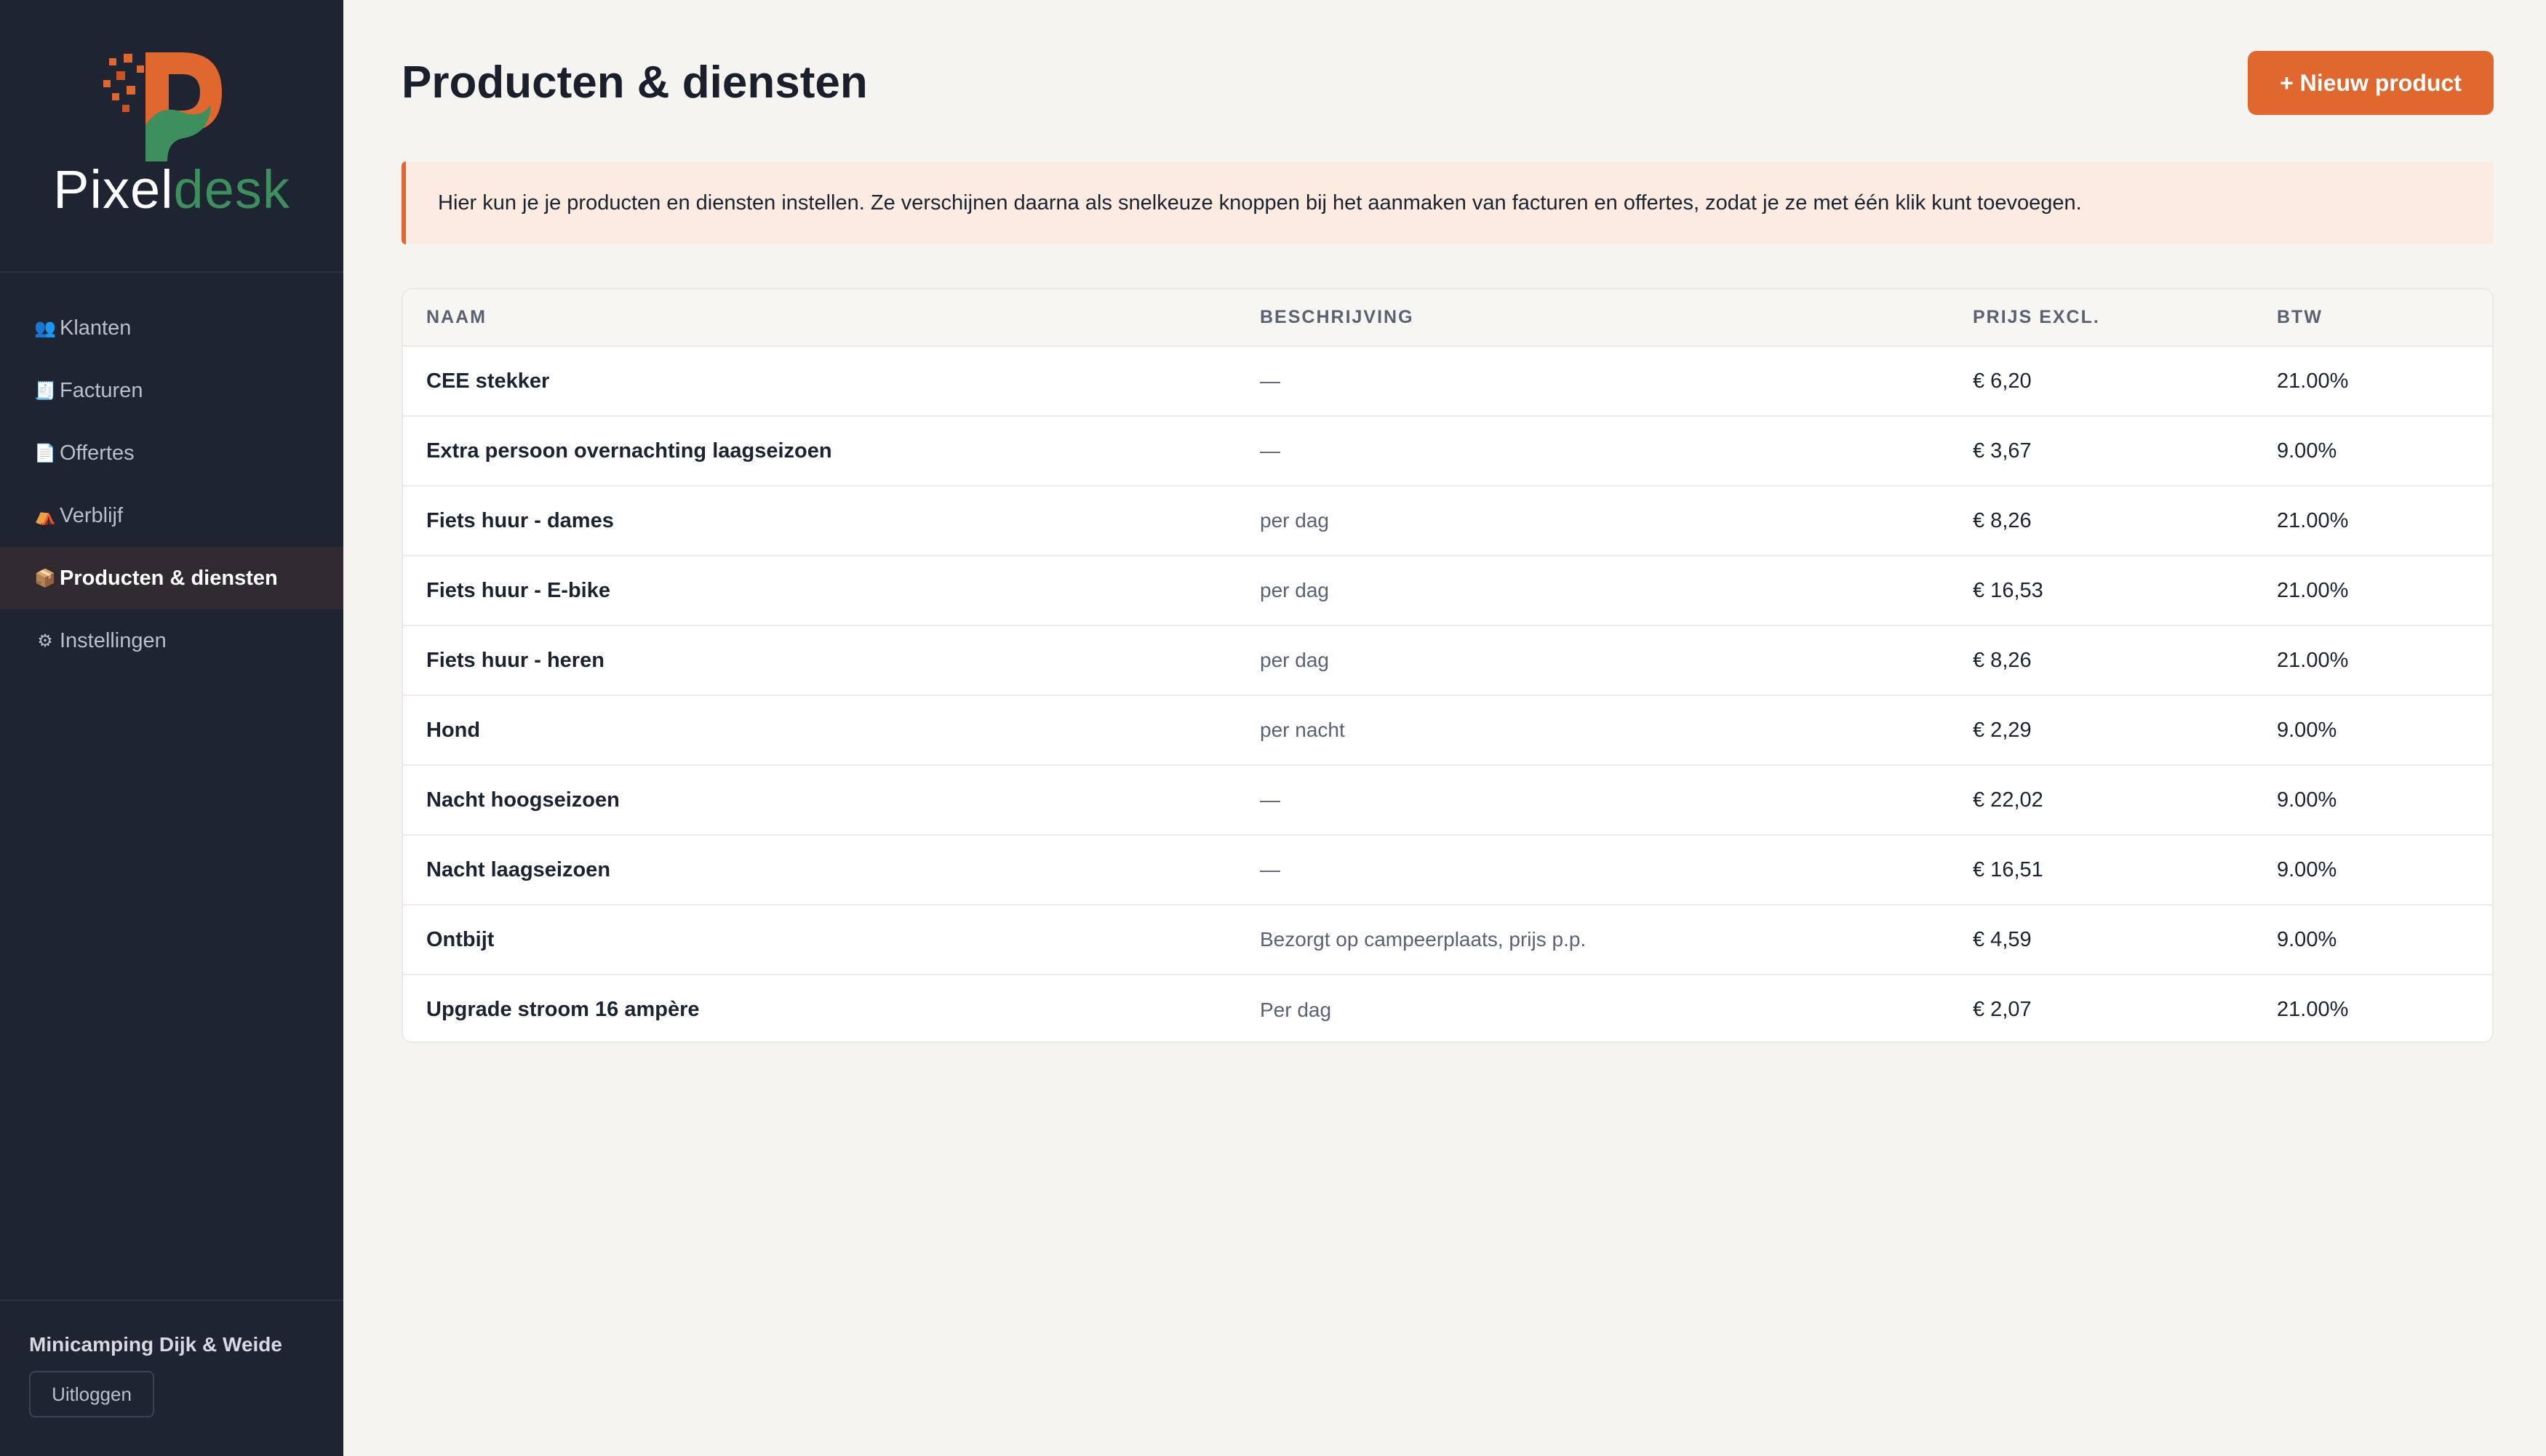 The width and height of the screenshot is (2546, 1456). I want to click on document-icon: 📄, so click(45, 453).